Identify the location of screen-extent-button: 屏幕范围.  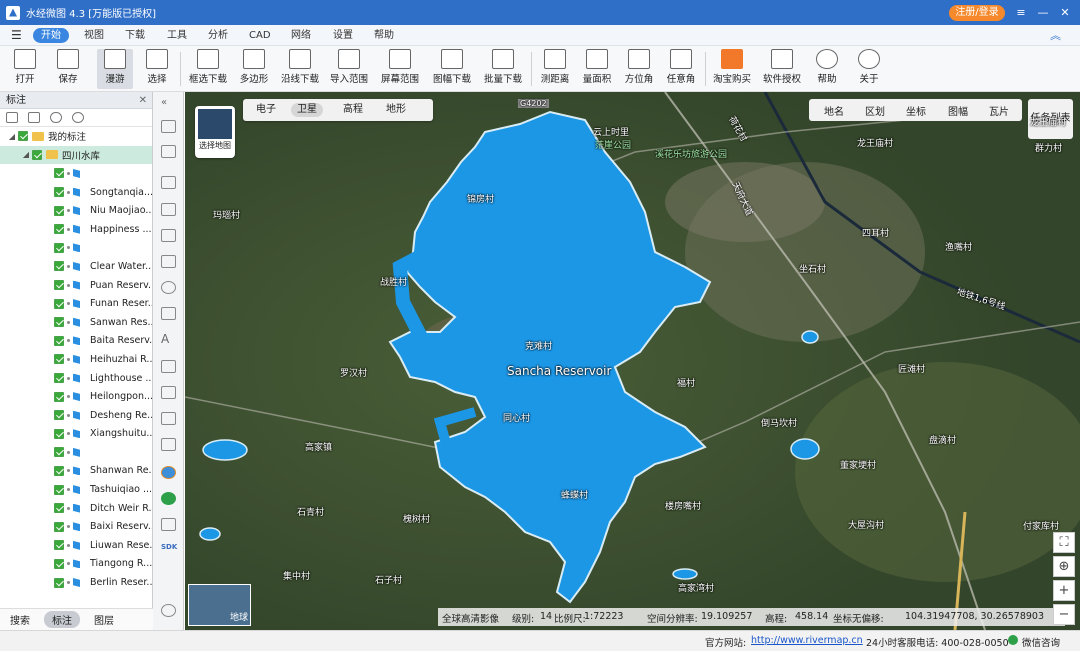
(400, 69).